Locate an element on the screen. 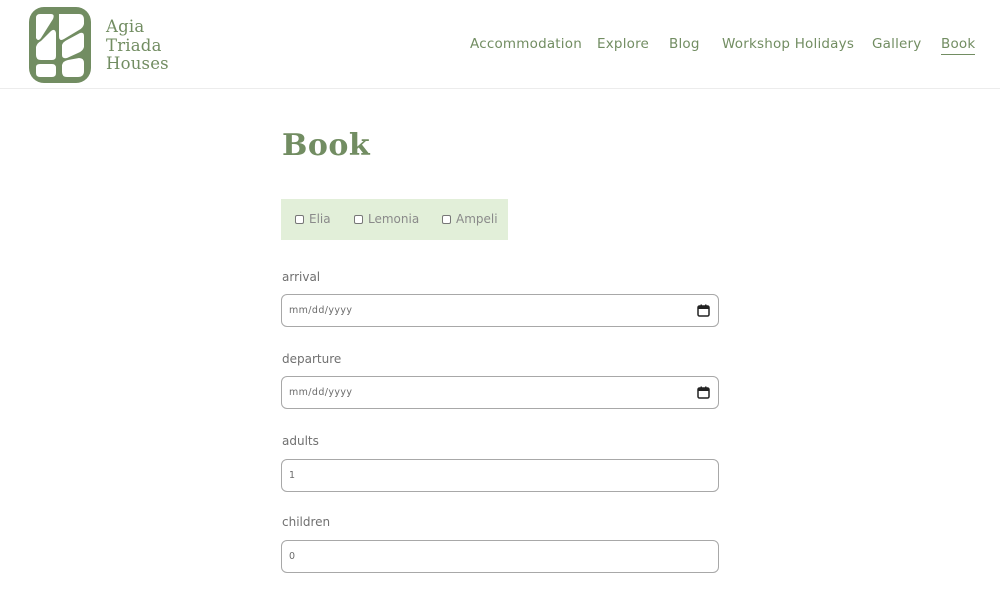 This screenshot has width=1000, height=593. brand-line-3: Houses is located at coordinates (137, 63).